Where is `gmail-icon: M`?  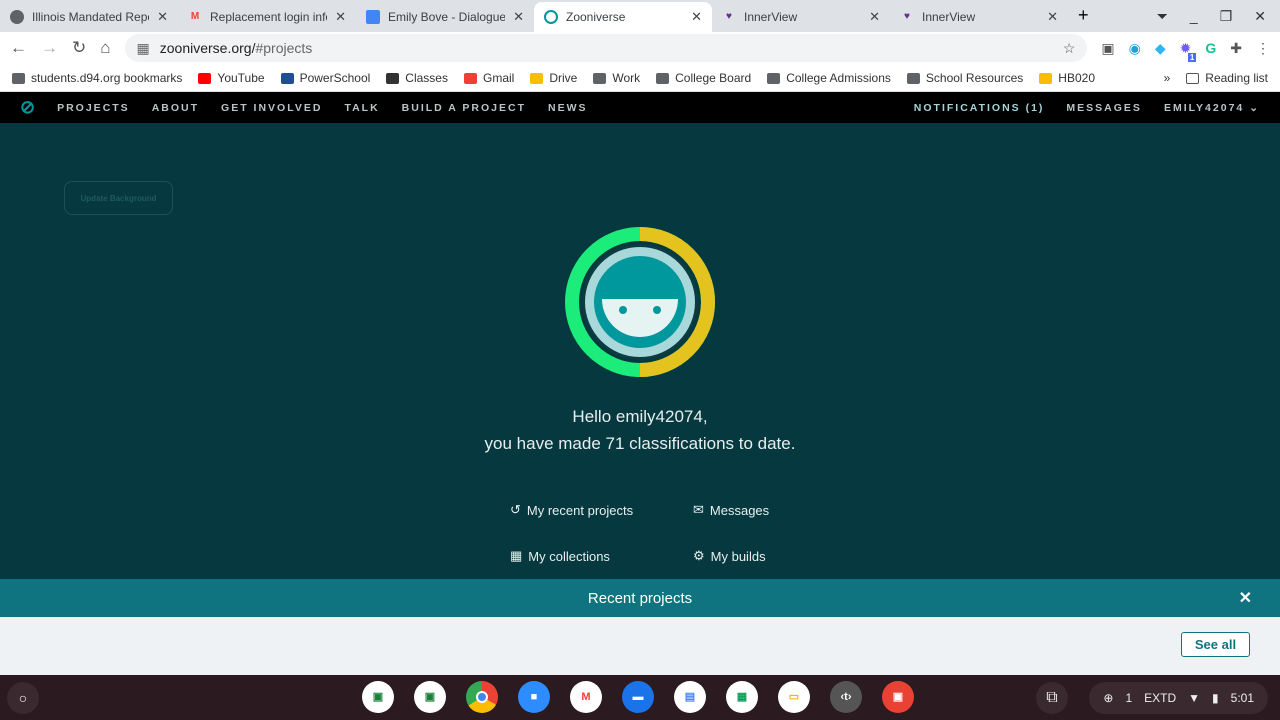
gmail-icon: M is located at coordinates (586, 697).